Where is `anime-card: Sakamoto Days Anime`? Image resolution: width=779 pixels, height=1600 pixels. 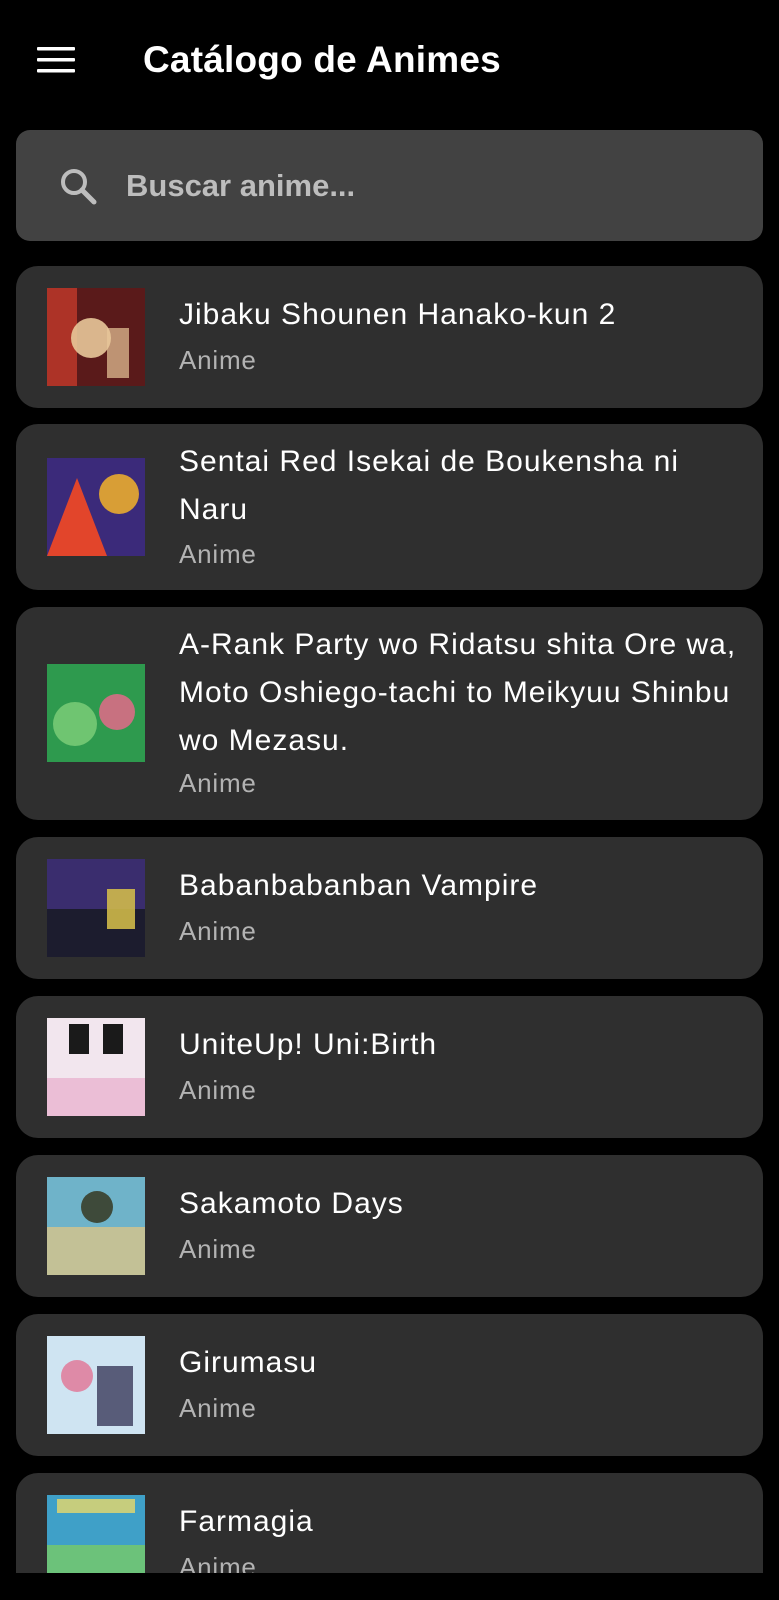 anime-card: Sakamoto Days Anime is located at coordinates (389, 1226).